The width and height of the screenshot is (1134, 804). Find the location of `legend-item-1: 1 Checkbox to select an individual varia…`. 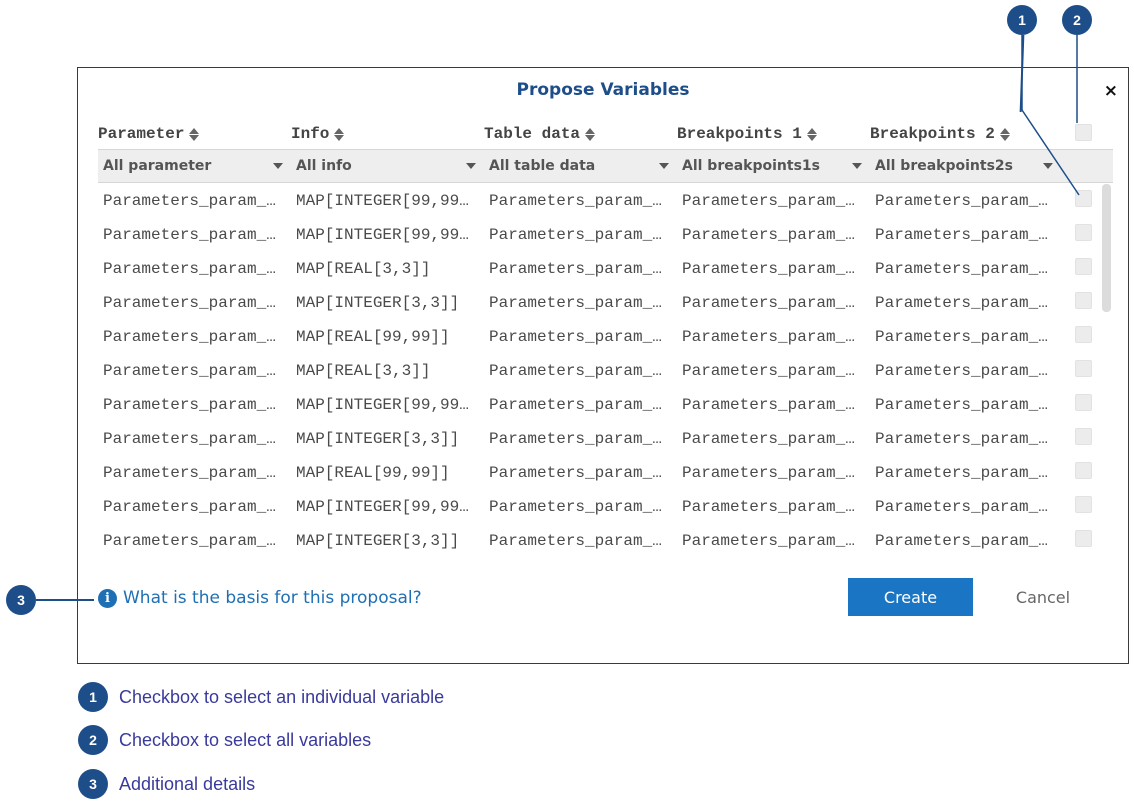

legend-item-1: 1 Checkbox to select an individual varia… is located at coordinates (261, 697).